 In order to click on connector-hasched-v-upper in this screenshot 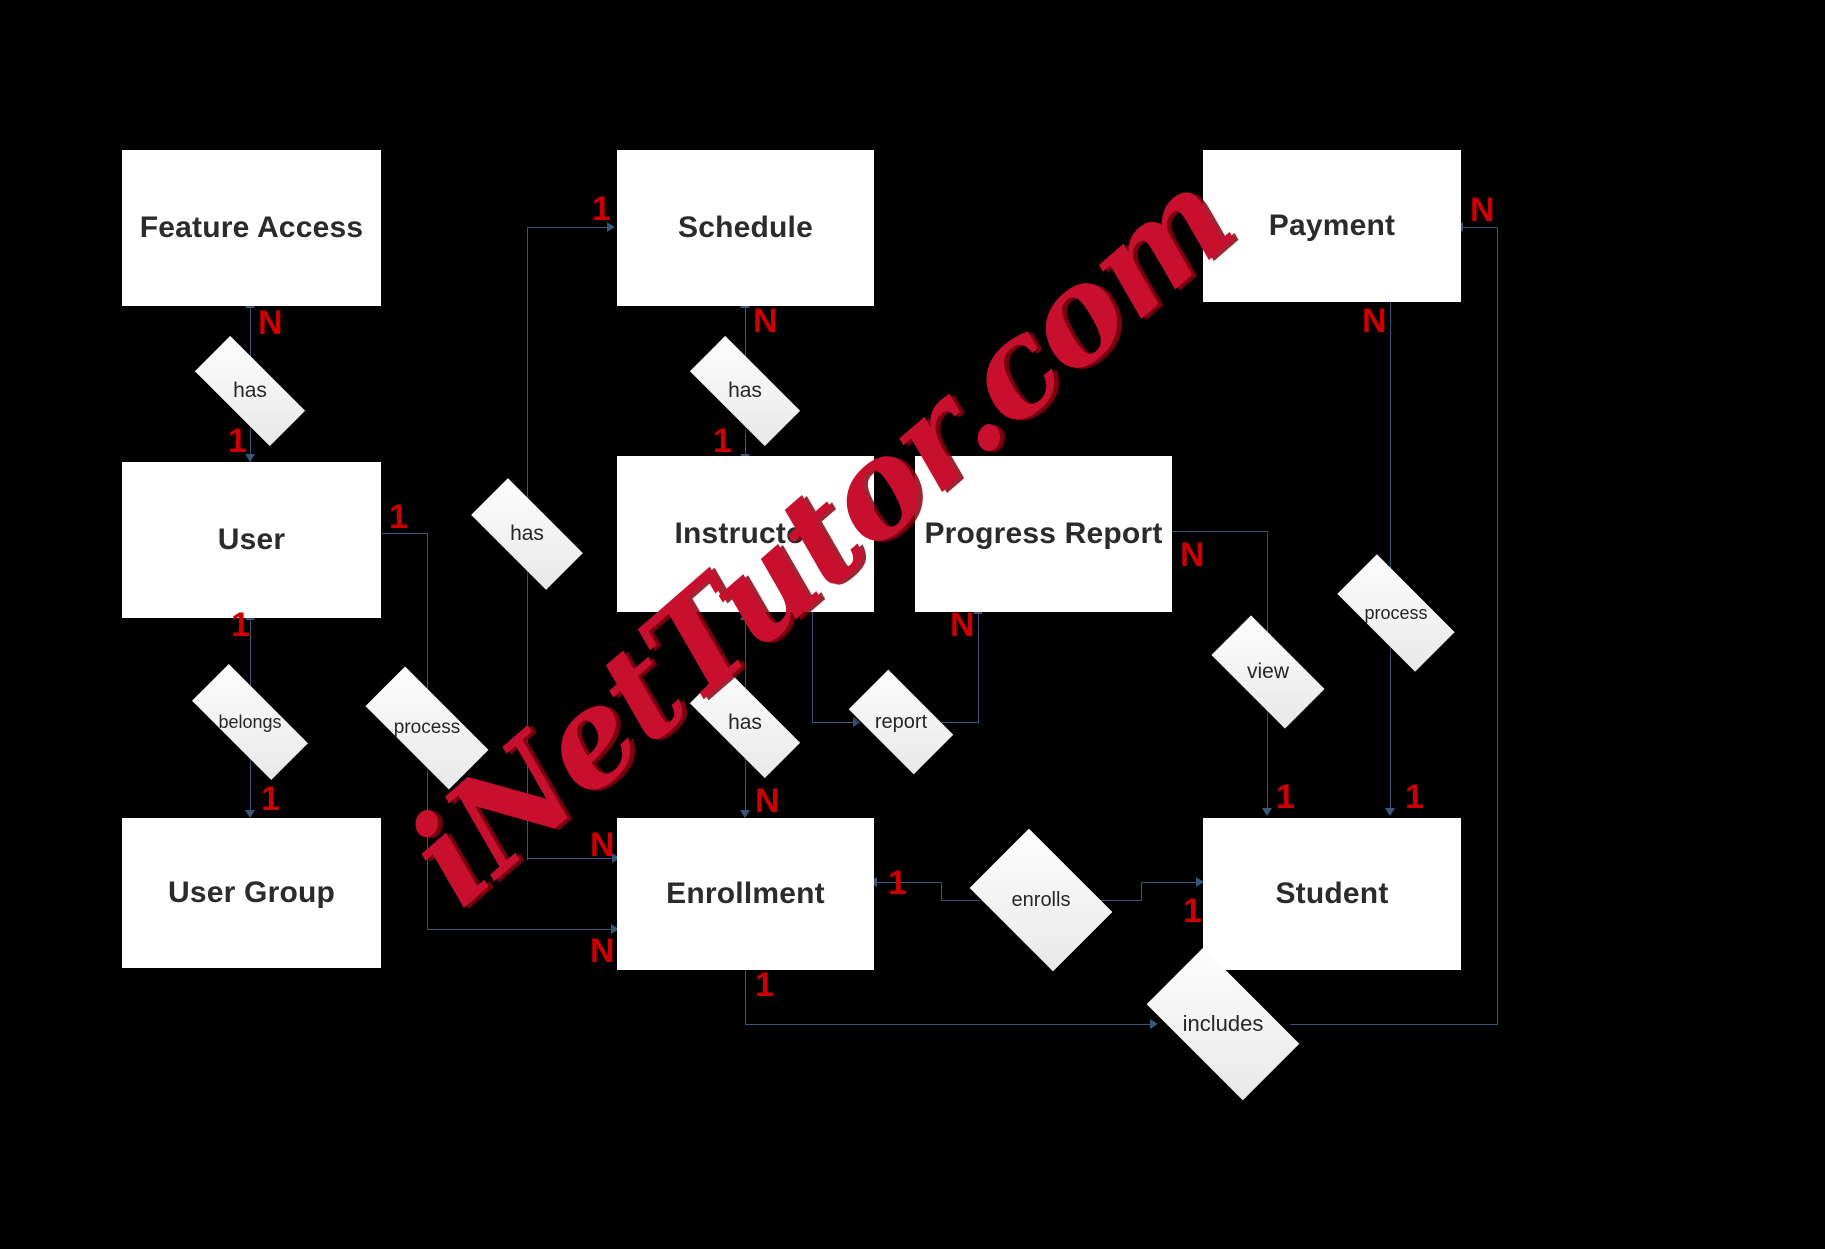, I will do `click(527, 367)`.